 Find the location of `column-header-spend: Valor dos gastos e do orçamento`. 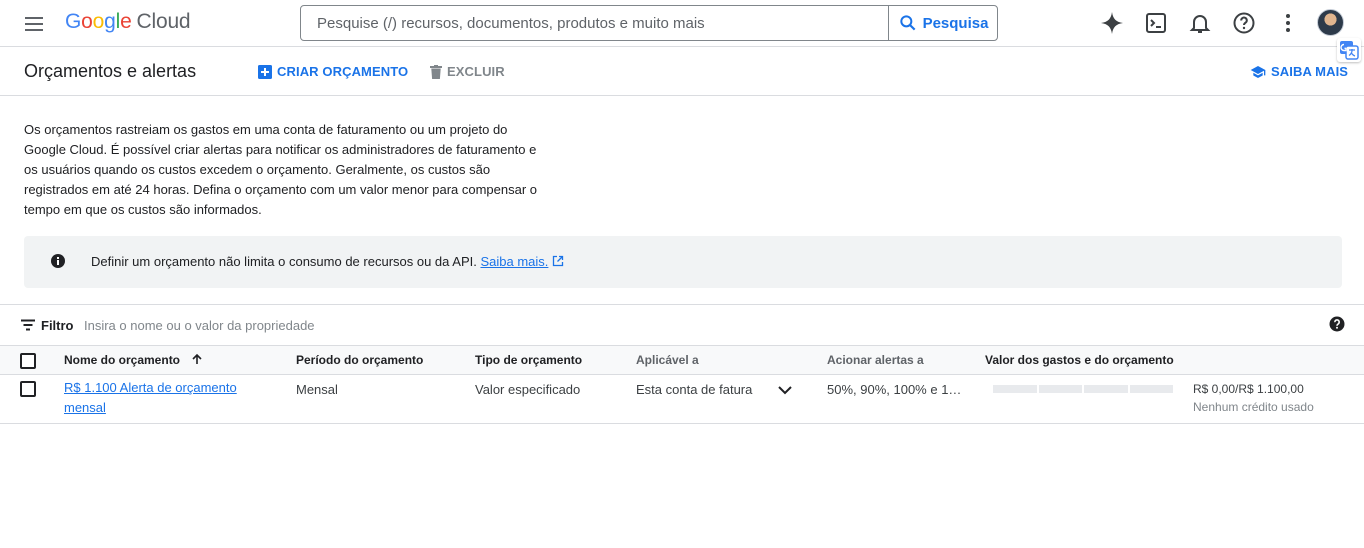

column-header-spend: Valor dos gastos e do orçamento is located at coordinates (1079, 360).